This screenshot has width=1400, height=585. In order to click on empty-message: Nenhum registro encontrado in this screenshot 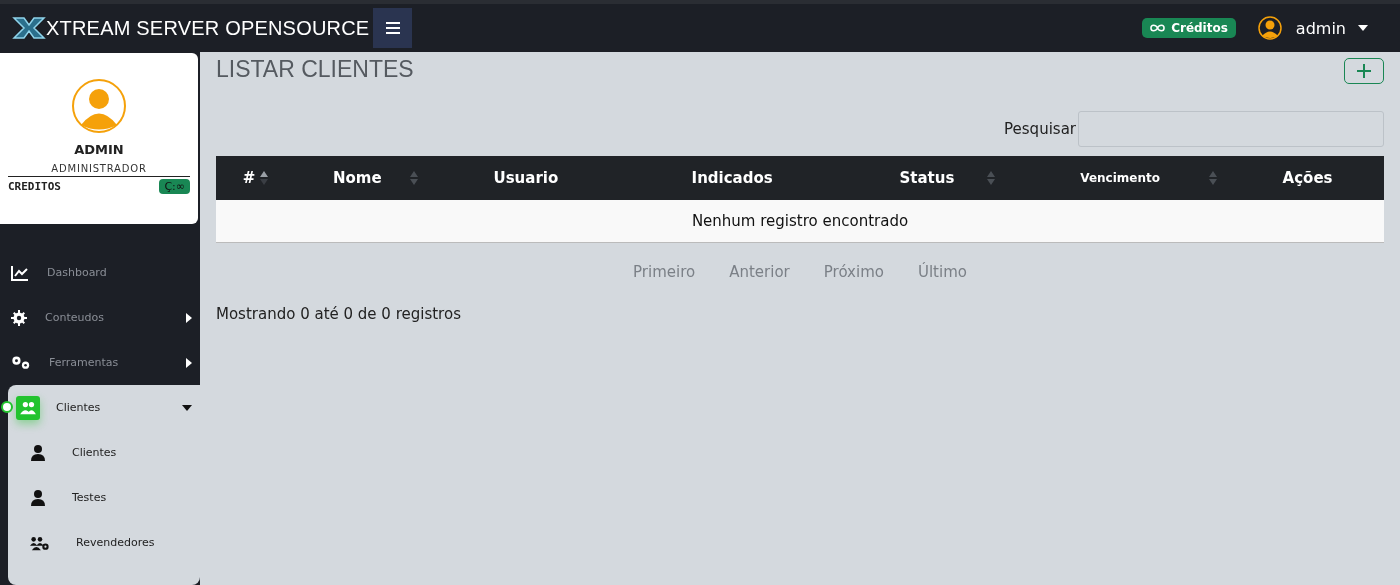, I will do `click(800, 221)`.